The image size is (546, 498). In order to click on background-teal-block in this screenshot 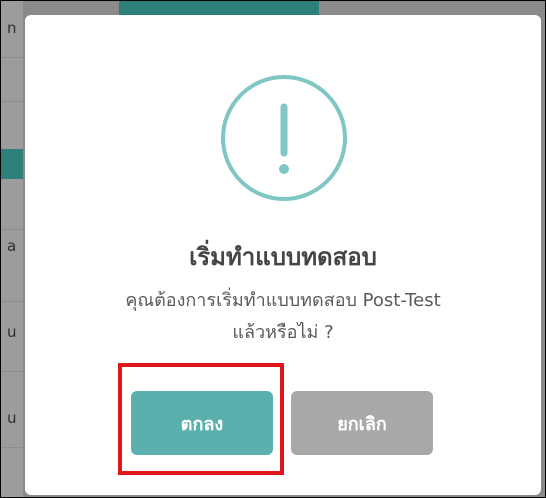, I will do `click(12, 164)`.